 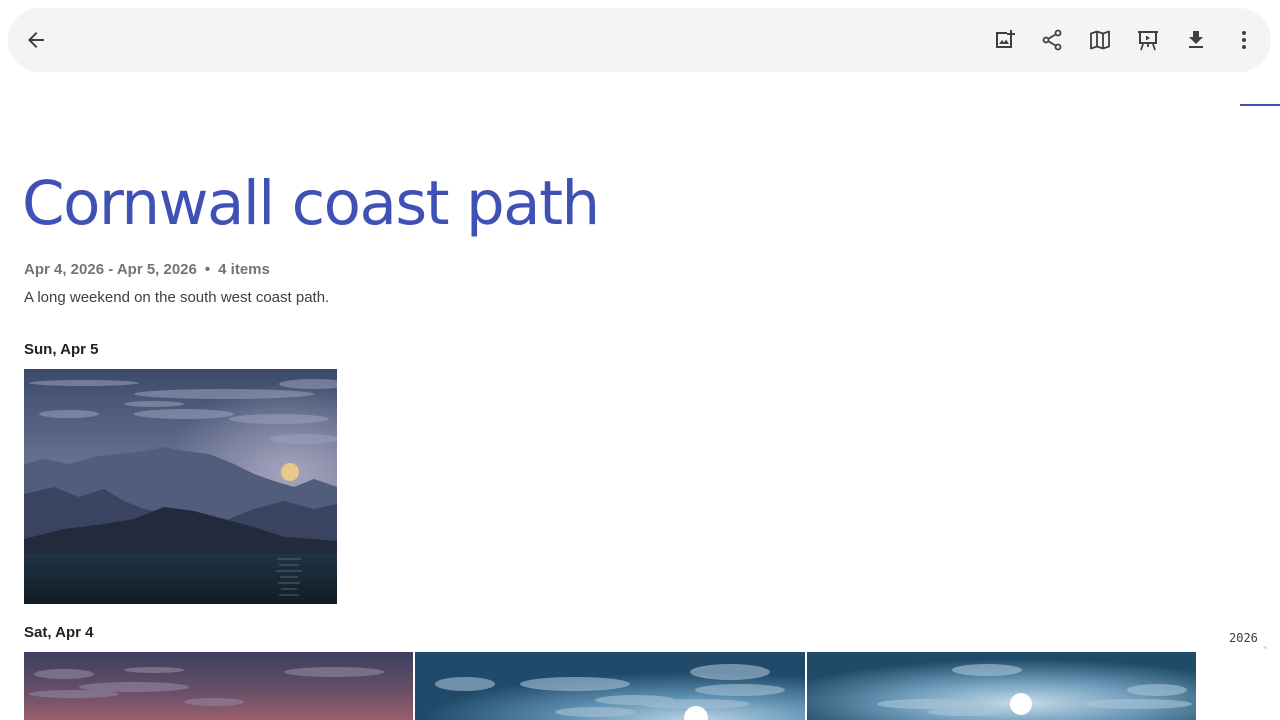 I want to click on slideshow-button, so click(x=1148, y=40).